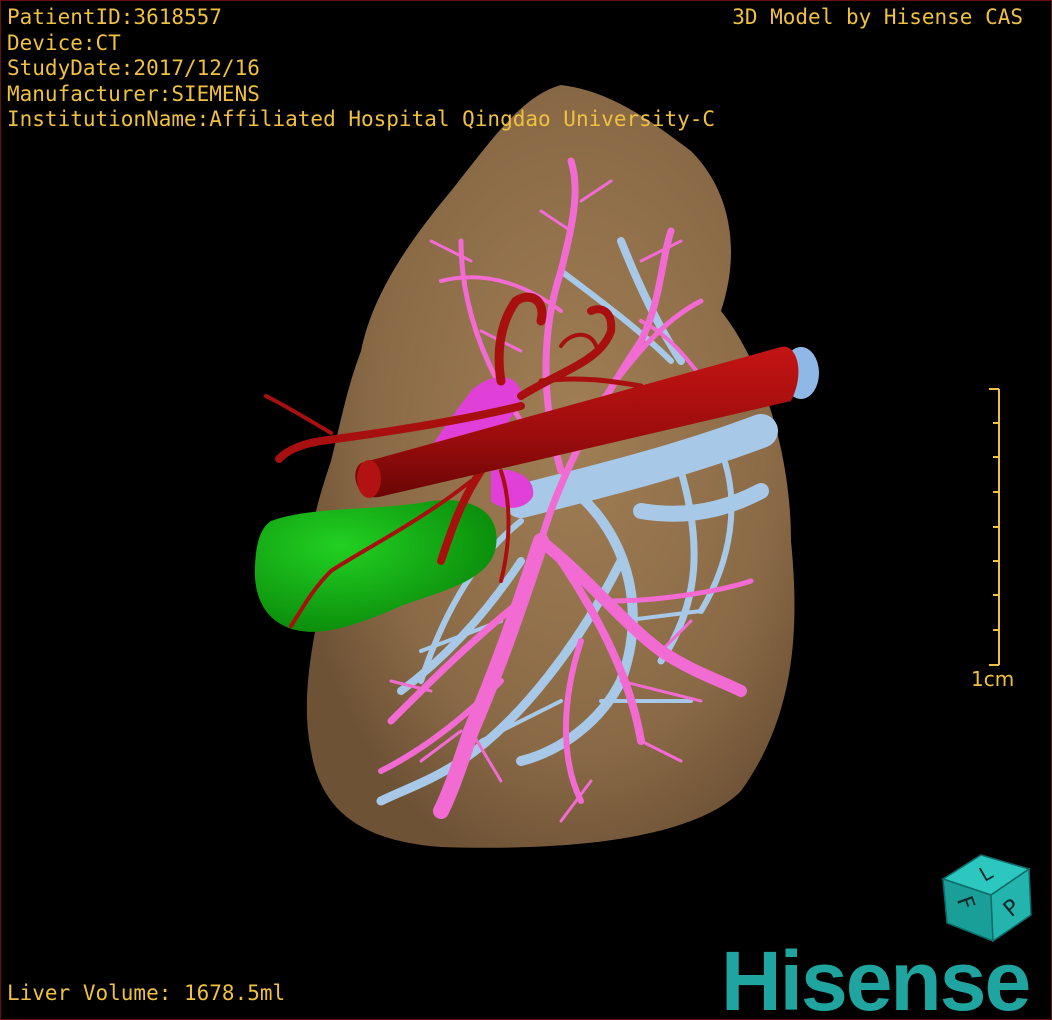 Image resolution: width=1052 pixels, height=1020 pixels. I want to click on scale-label: 1cm, so click(993, 679).